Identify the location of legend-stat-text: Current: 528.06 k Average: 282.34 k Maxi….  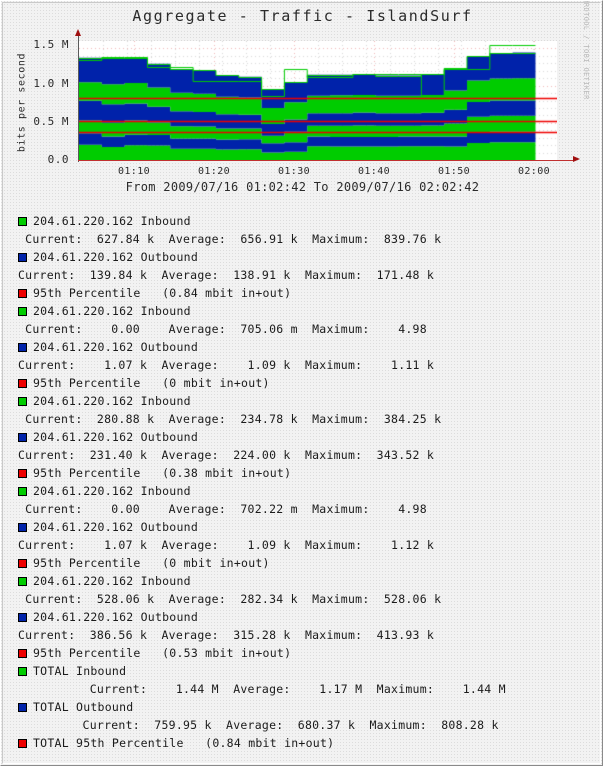
(230, 599).